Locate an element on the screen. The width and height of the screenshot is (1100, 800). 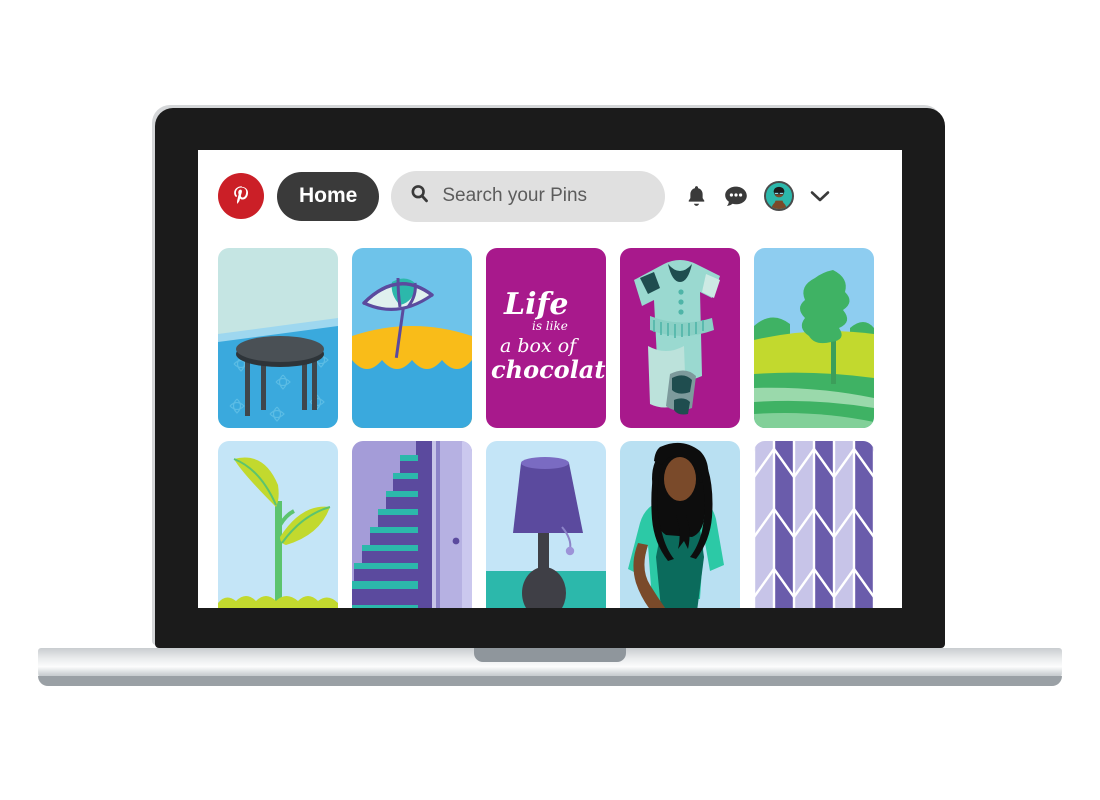
pin-card-quote: Life is like a box of chocolates is located at coordinates (546, 338).